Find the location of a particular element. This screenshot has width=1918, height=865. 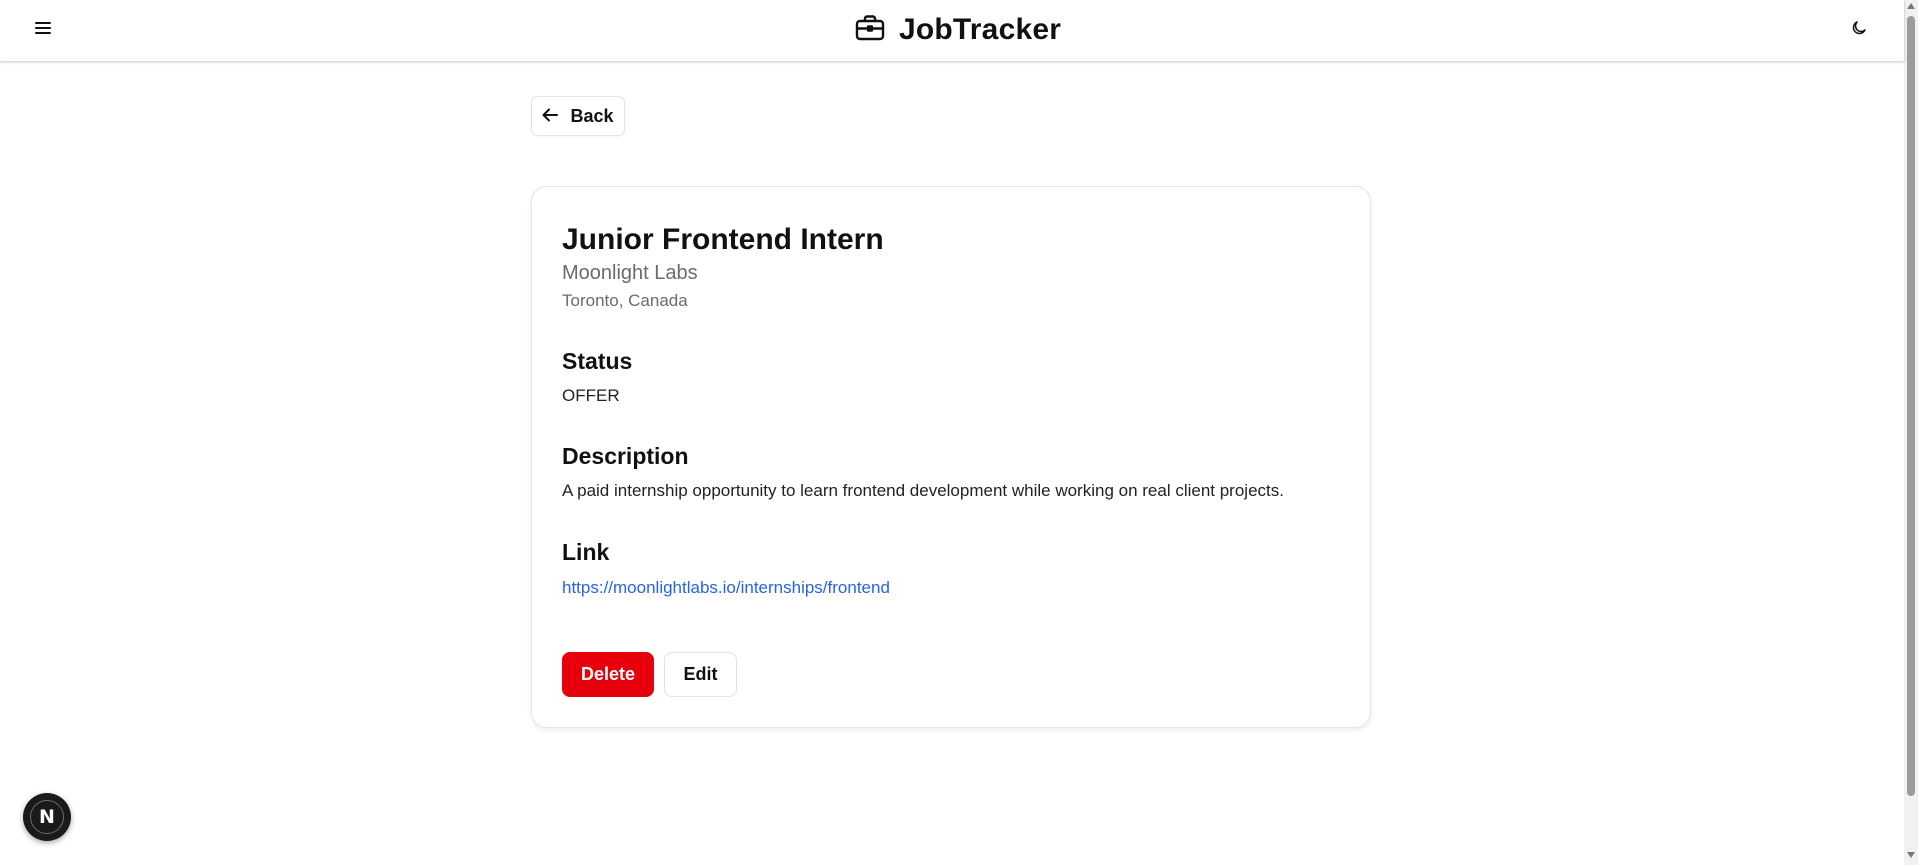

edit-button: Edit is located at coordinates (700, 674).